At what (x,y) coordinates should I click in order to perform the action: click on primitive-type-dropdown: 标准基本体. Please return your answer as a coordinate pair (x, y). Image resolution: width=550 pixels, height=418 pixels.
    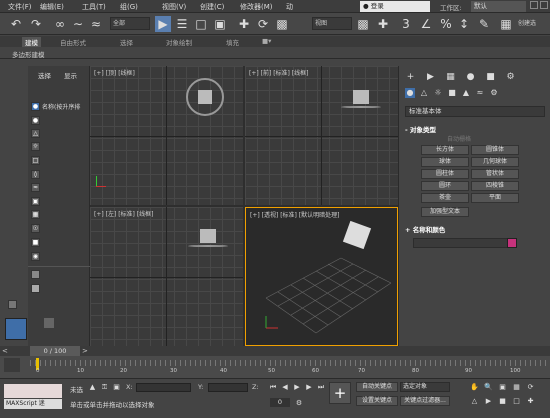
    Looking at the image, I should click on (475, 111).